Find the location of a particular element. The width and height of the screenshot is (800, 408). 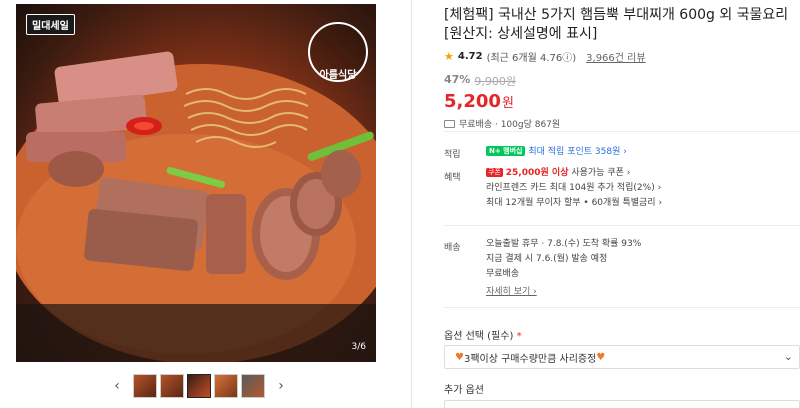

earn-label: 적립 is located at coordinates (452, 155).